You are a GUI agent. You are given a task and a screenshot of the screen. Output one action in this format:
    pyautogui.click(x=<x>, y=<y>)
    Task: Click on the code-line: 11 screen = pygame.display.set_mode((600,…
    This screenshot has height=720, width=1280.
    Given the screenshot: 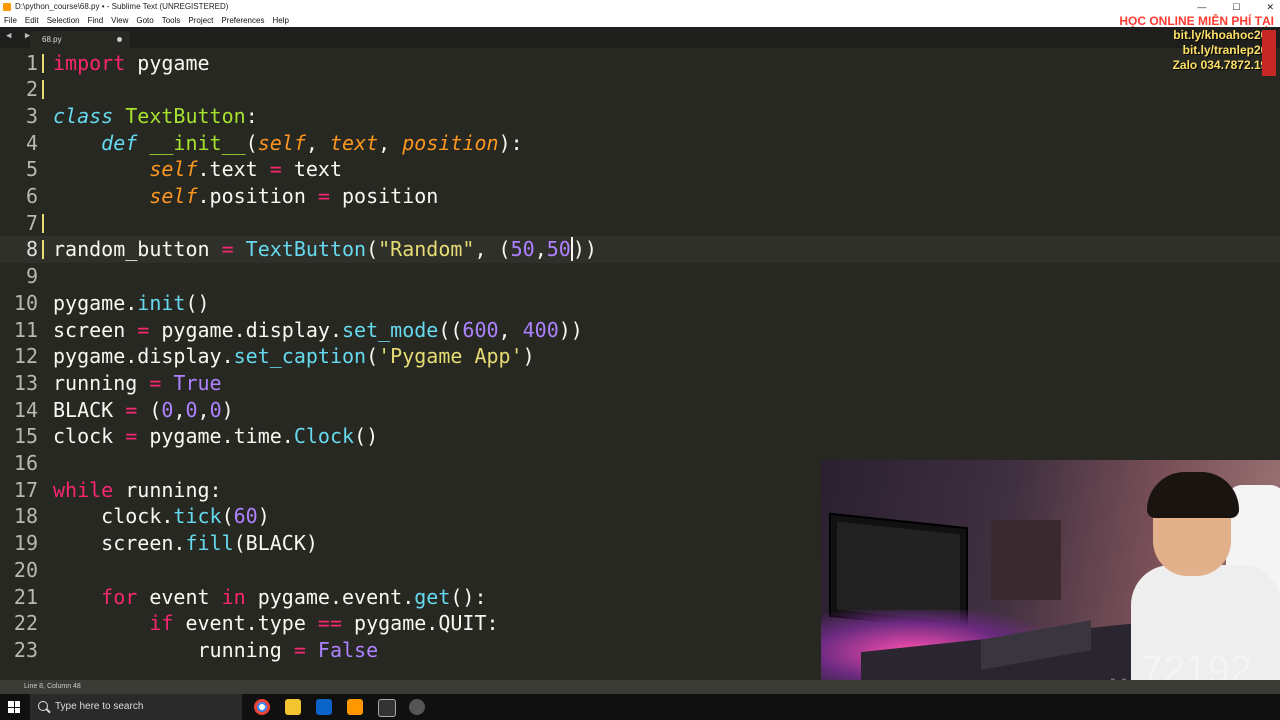 What is the action you would take?
    pyautogui.click(x=640, y=330)
    